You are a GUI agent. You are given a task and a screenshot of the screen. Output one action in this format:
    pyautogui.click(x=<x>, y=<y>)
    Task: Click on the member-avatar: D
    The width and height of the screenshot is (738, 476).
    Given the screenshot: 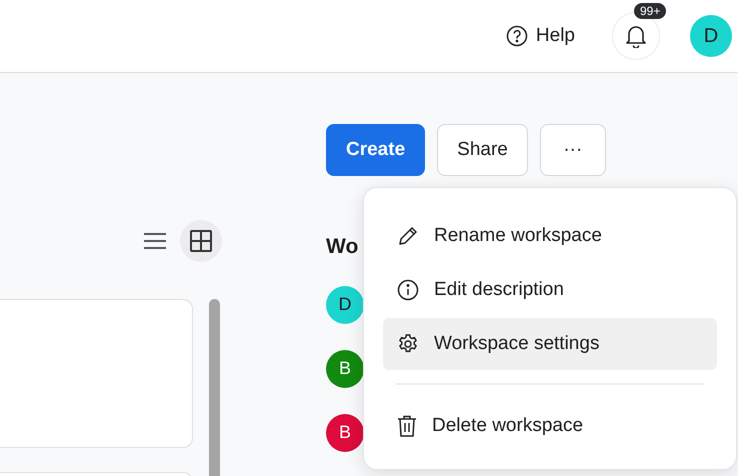 What is the action you would take?
    pyautogui.click(x=345, y=305)
    